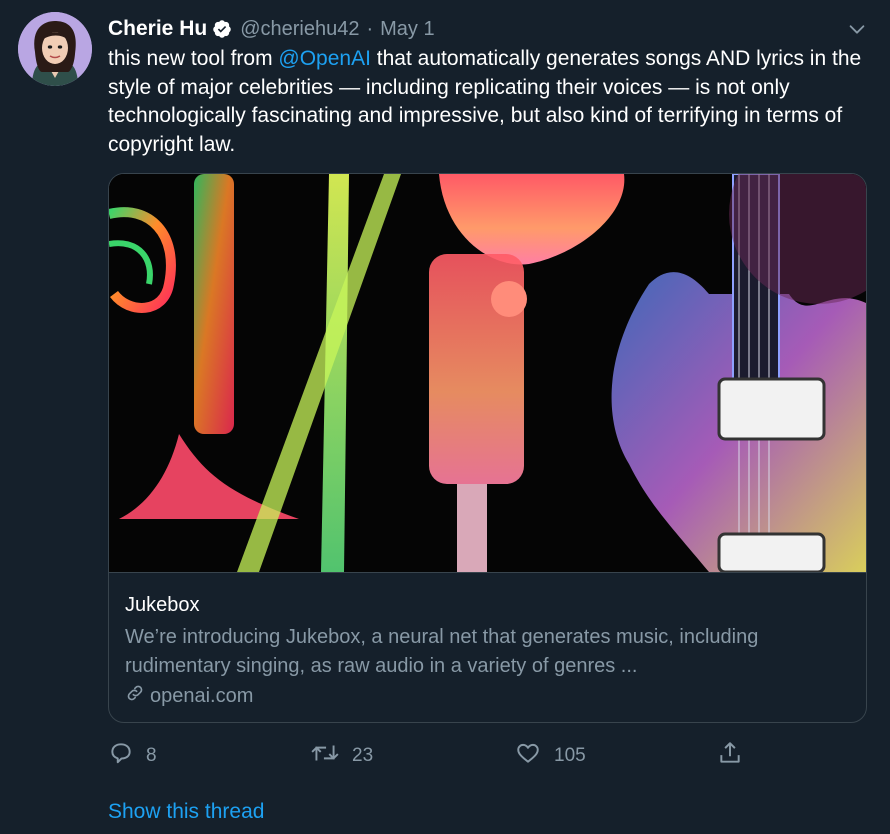  What do you see at coordinates (324, 58) in the screenshot?
I see `mention-link: @OpenAI` at bounding box center [324, 58].